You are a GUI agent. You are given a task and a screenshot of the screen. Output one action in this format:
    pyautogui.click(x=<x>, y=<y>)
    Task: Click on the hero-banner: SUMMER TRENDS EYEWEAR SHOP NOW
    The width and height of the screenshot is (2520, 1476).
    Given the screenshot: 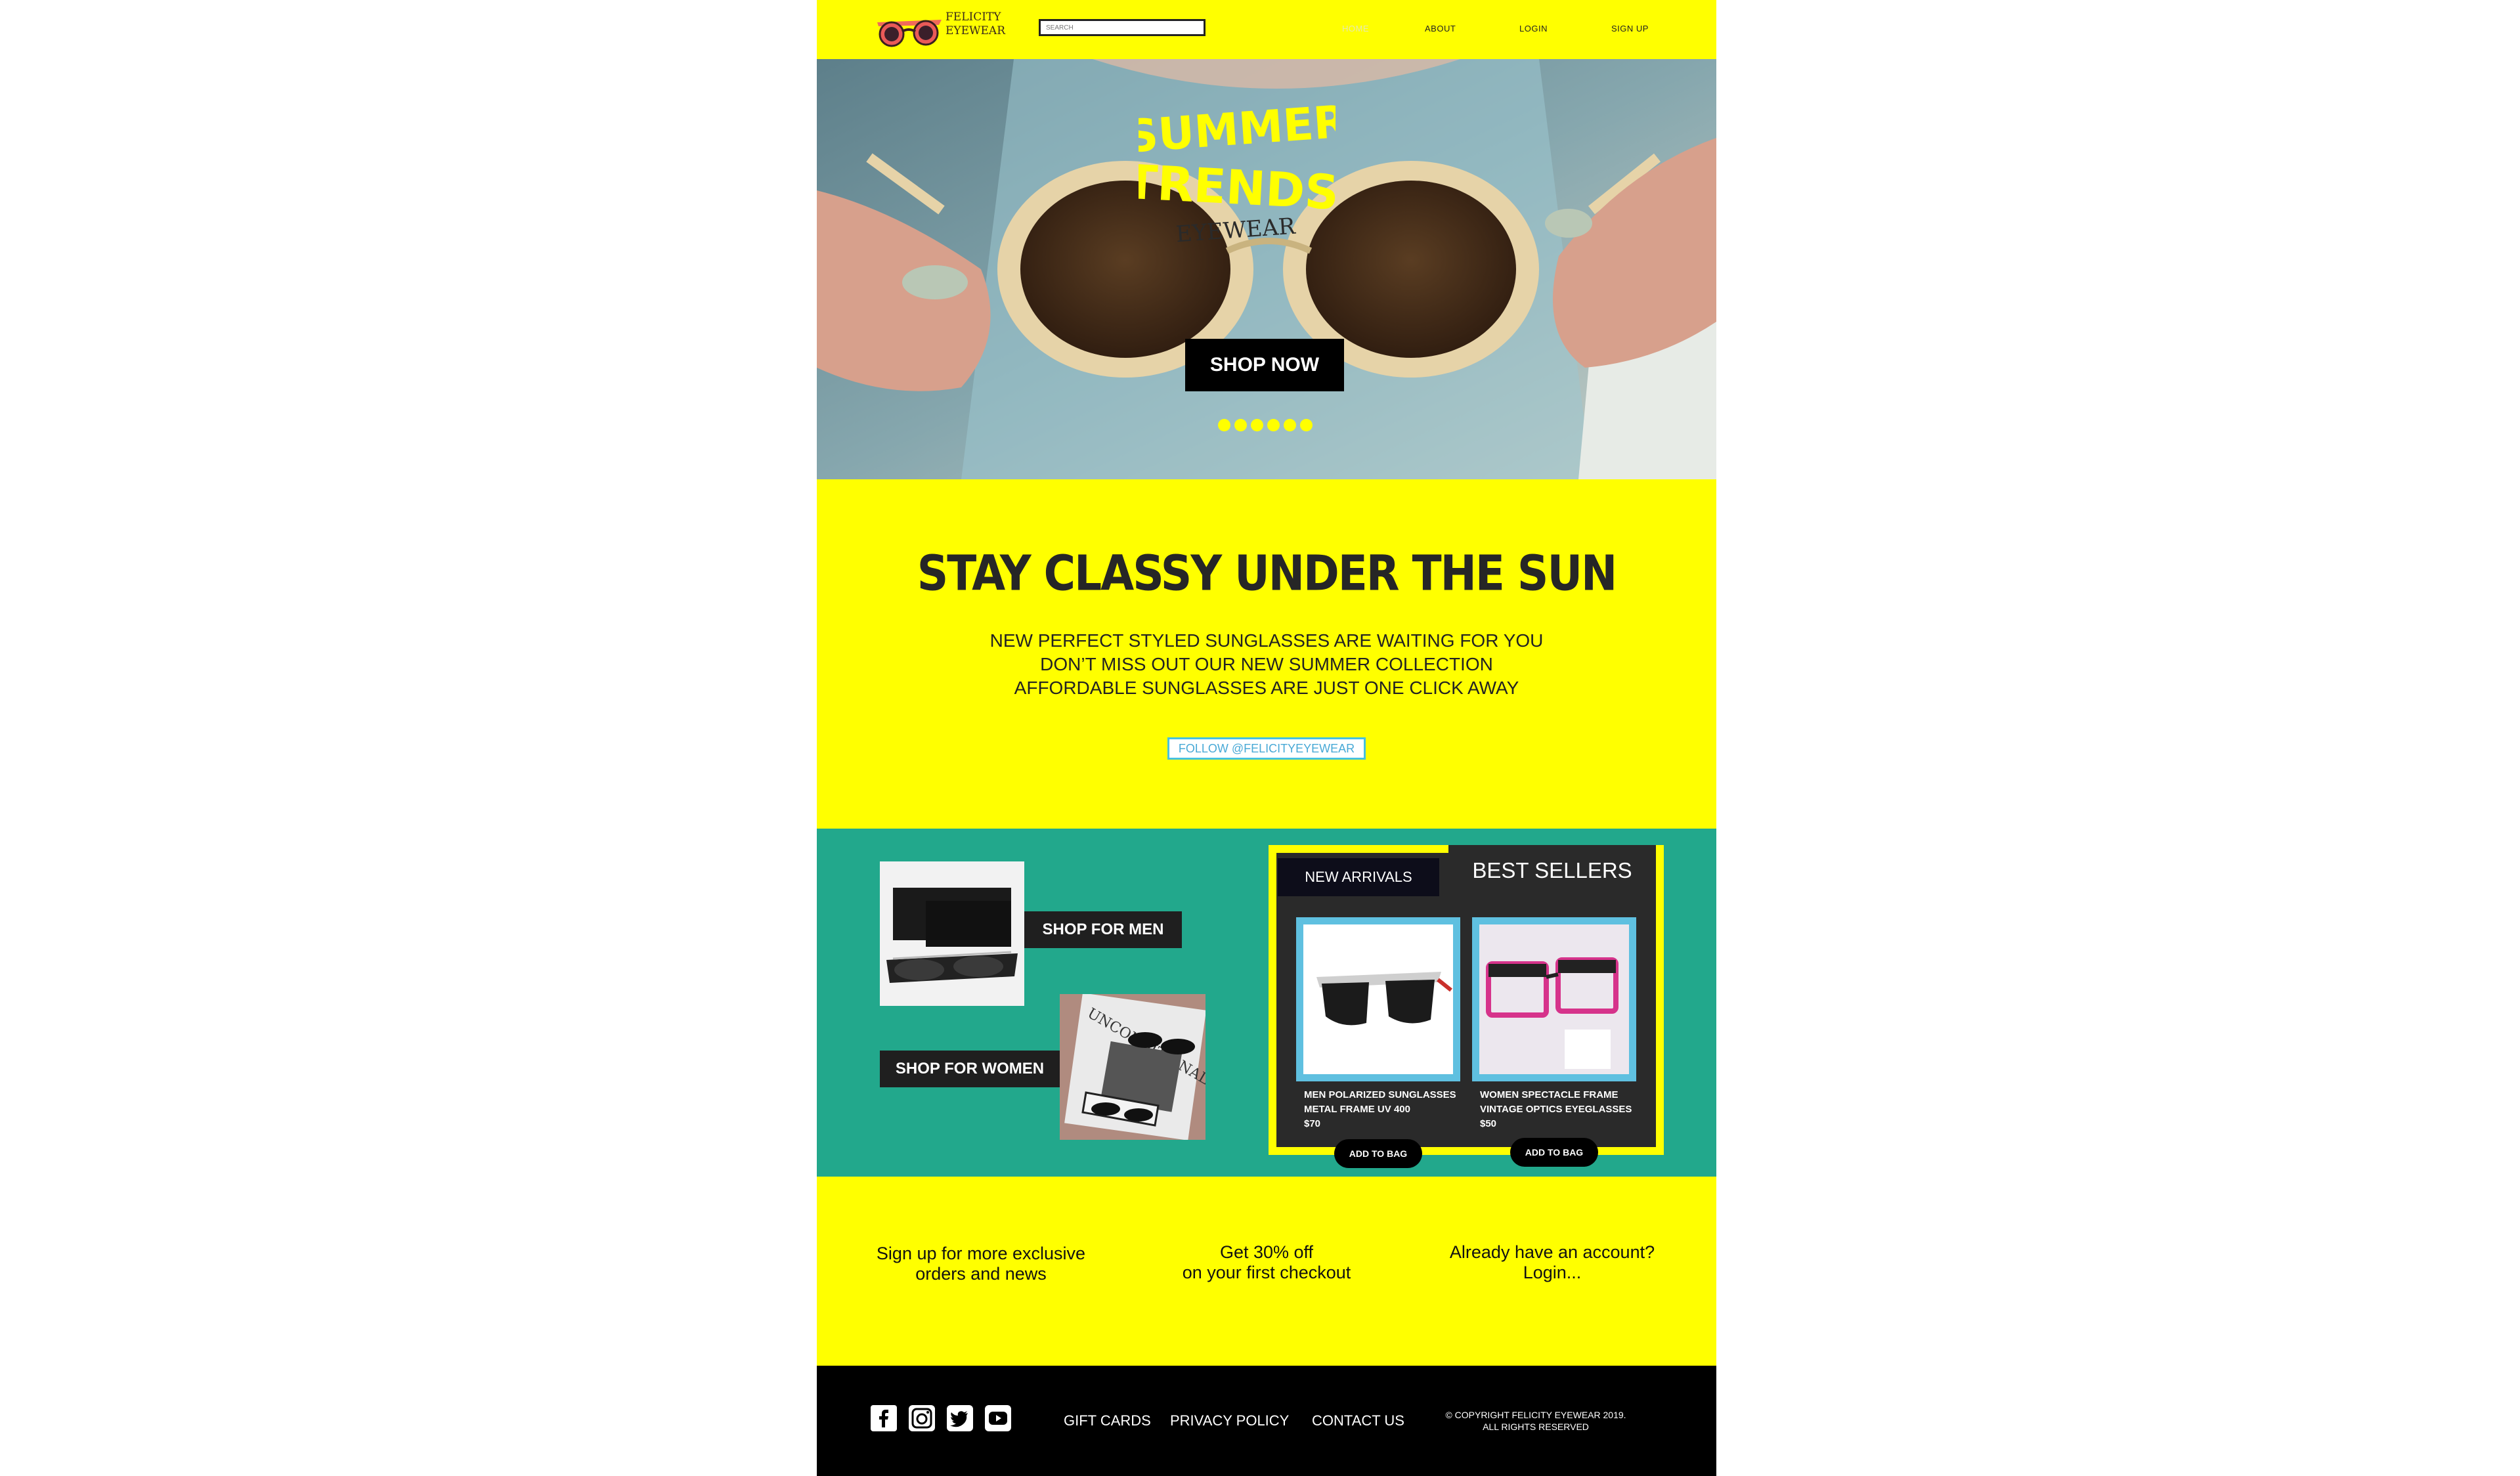 What is the action you would take?
    pyautogui.click(x=1266, y=269)
    